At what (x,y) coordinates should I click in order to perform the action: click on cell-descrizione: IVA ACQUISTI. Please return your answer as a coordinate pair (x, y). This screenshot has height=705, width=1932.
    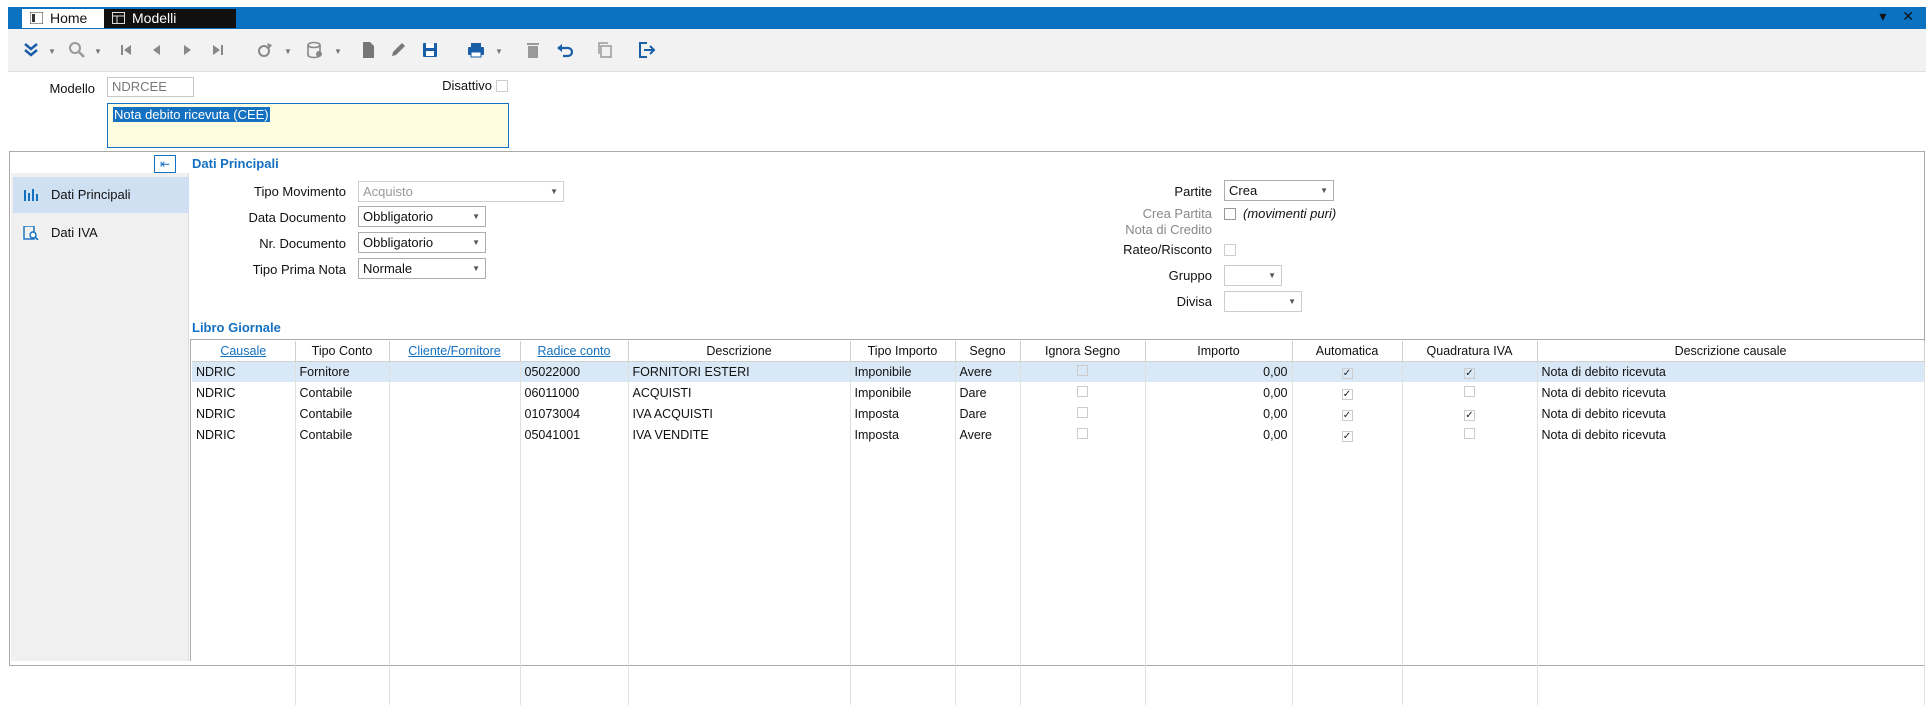
    Looking at the image, I should click on (739, 413).